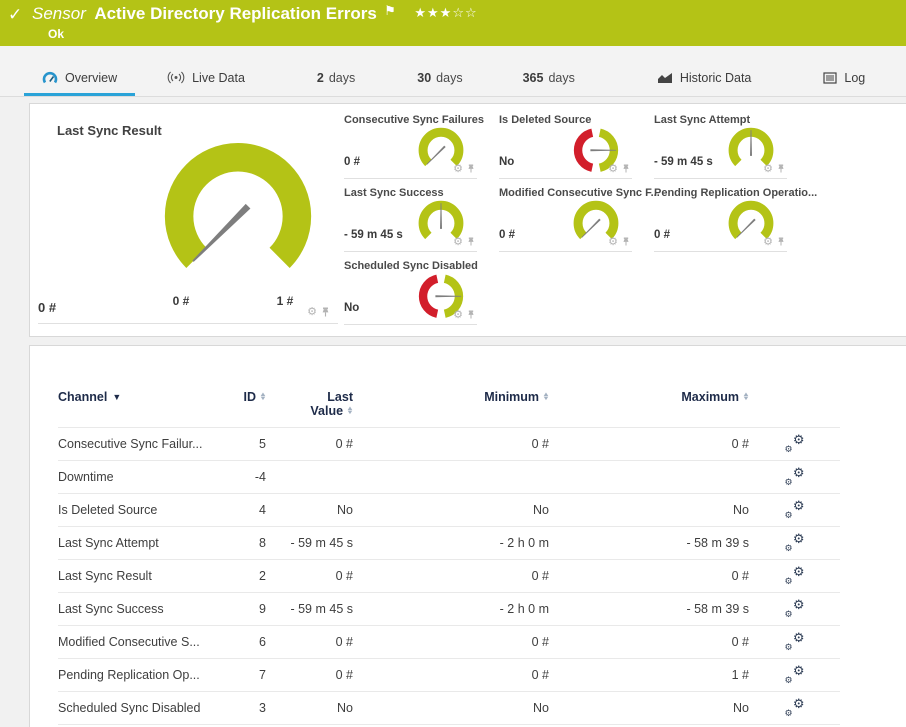  What do you see at coordinates (464, 12) in the screenshot?
I see `stars-empty: ☆☆` at bounding box center [464, 12].